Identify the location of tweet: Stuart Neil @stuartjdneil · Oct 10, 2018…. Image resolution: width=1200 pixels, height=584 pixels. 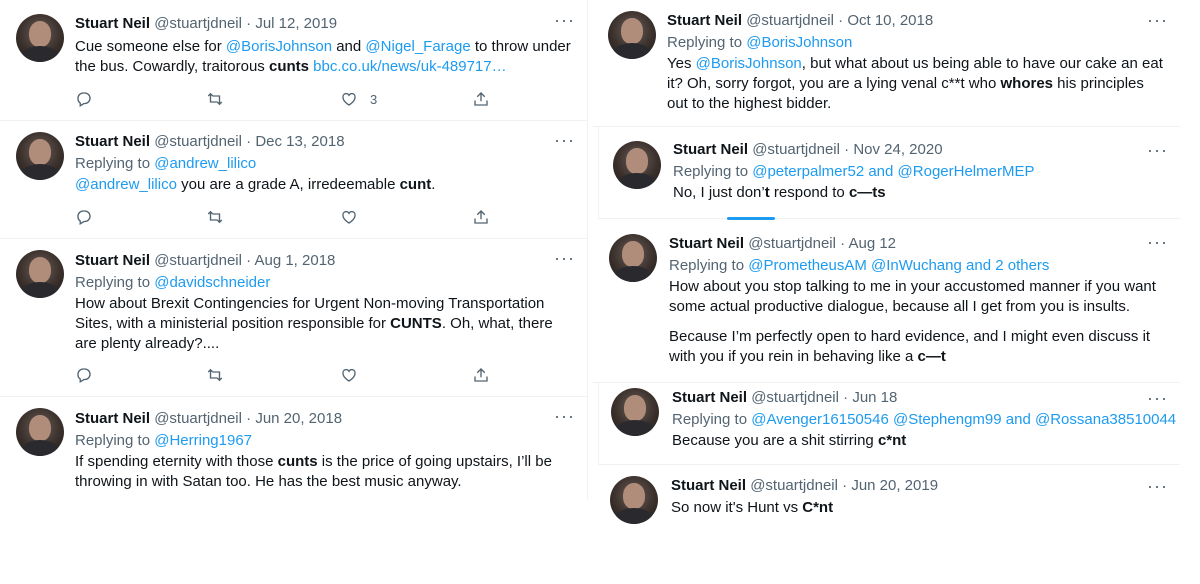
(886, 63).